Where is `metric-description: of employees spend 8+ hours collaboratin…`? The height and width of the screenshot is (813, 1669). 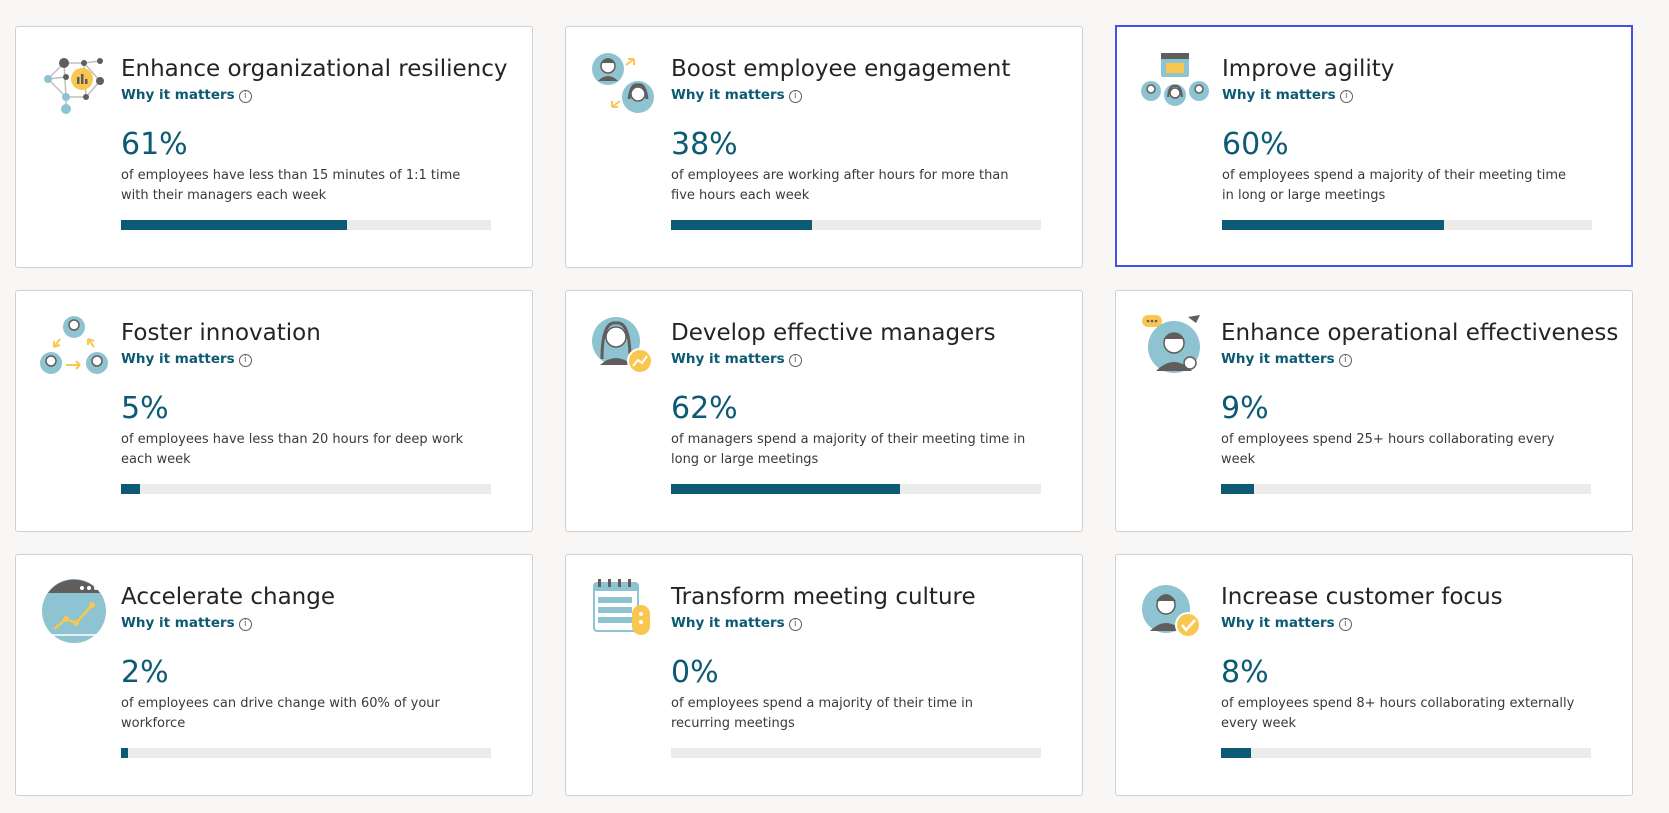 metric-description: of employees spend 8+ hours collaboratin… is located at coordinates (1398, 713).